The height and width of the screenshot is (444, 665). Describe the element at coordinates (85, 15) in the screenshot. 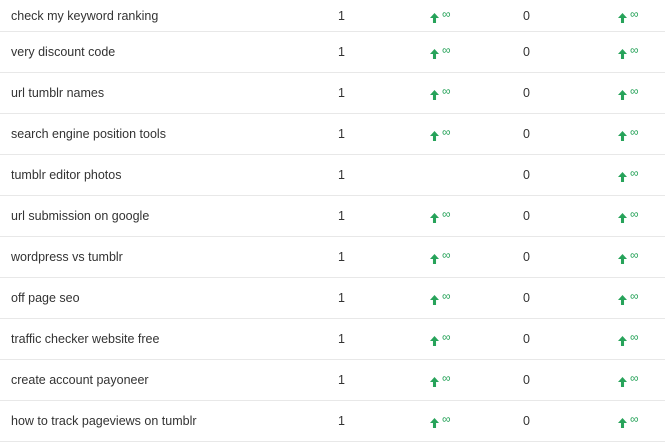

I see `keyword-cell: check my keyword ranking` at that location.